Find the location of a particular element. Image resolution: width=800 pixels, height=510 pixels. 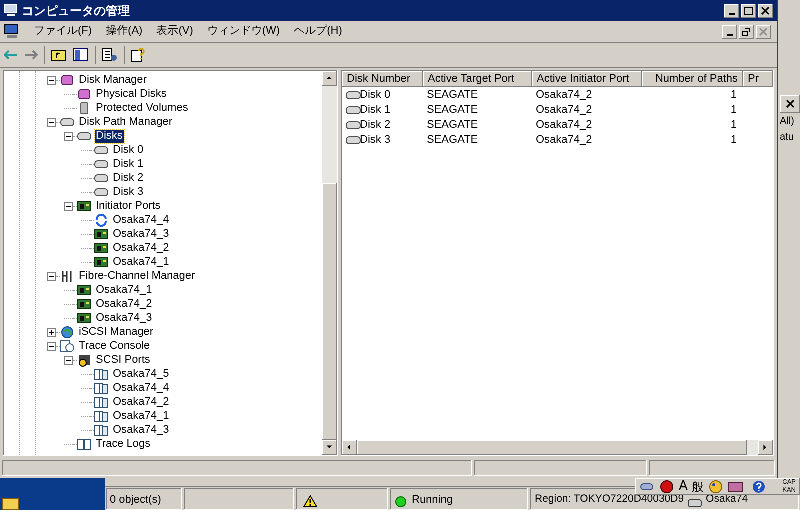

menu-item: ヘルプ(H) is located at coordinates (318, 31).